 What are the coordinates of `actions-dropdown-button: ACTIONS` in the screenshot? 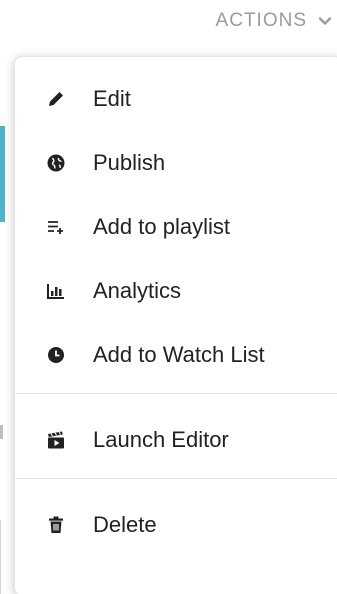 It's located at (274, 21).